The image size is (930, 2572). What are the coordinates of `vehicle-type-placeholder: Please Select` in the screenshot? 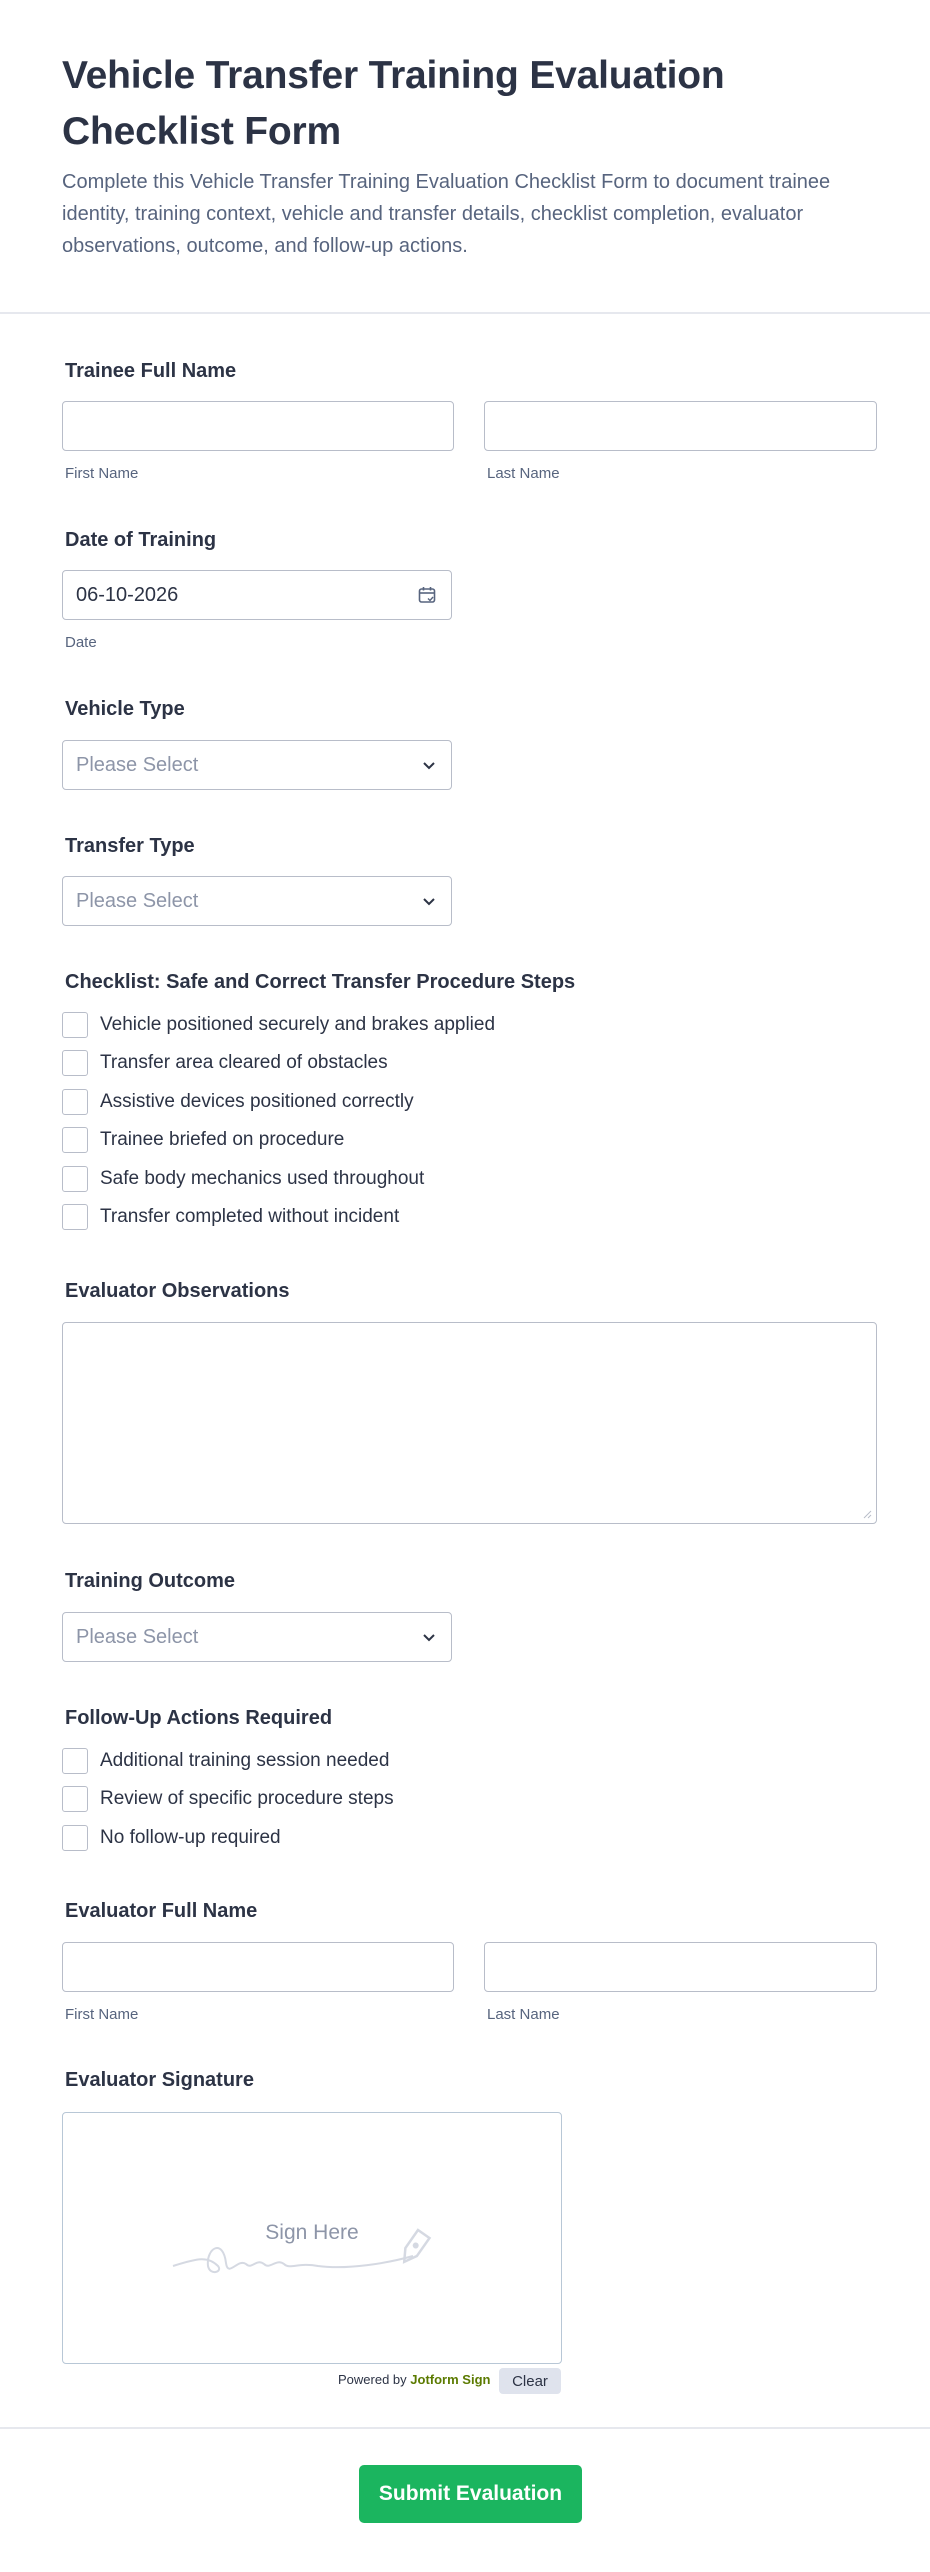 It's located at (137, 765).